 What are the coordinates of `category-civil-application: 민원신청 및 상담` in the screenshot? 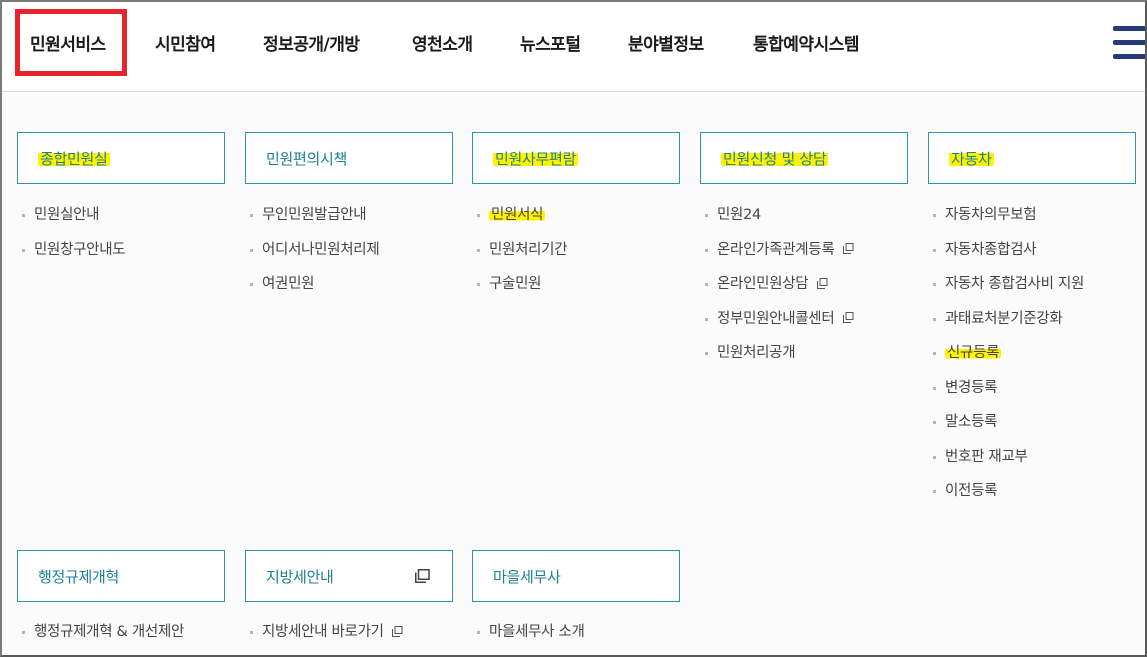 It's located at (804, 158).